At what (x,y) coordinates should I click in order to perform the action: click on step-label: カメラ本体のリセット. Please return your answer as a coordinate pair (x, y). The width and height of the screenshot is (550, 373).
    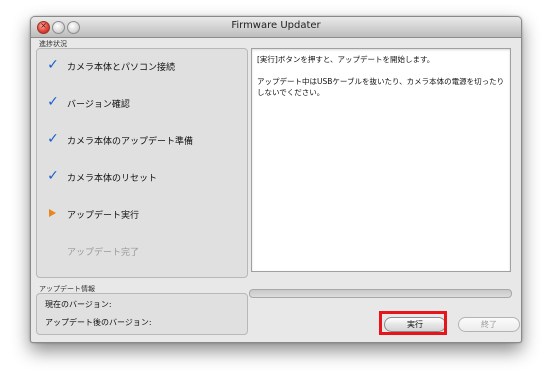
    Looking at the image, I should click on (112, 179).